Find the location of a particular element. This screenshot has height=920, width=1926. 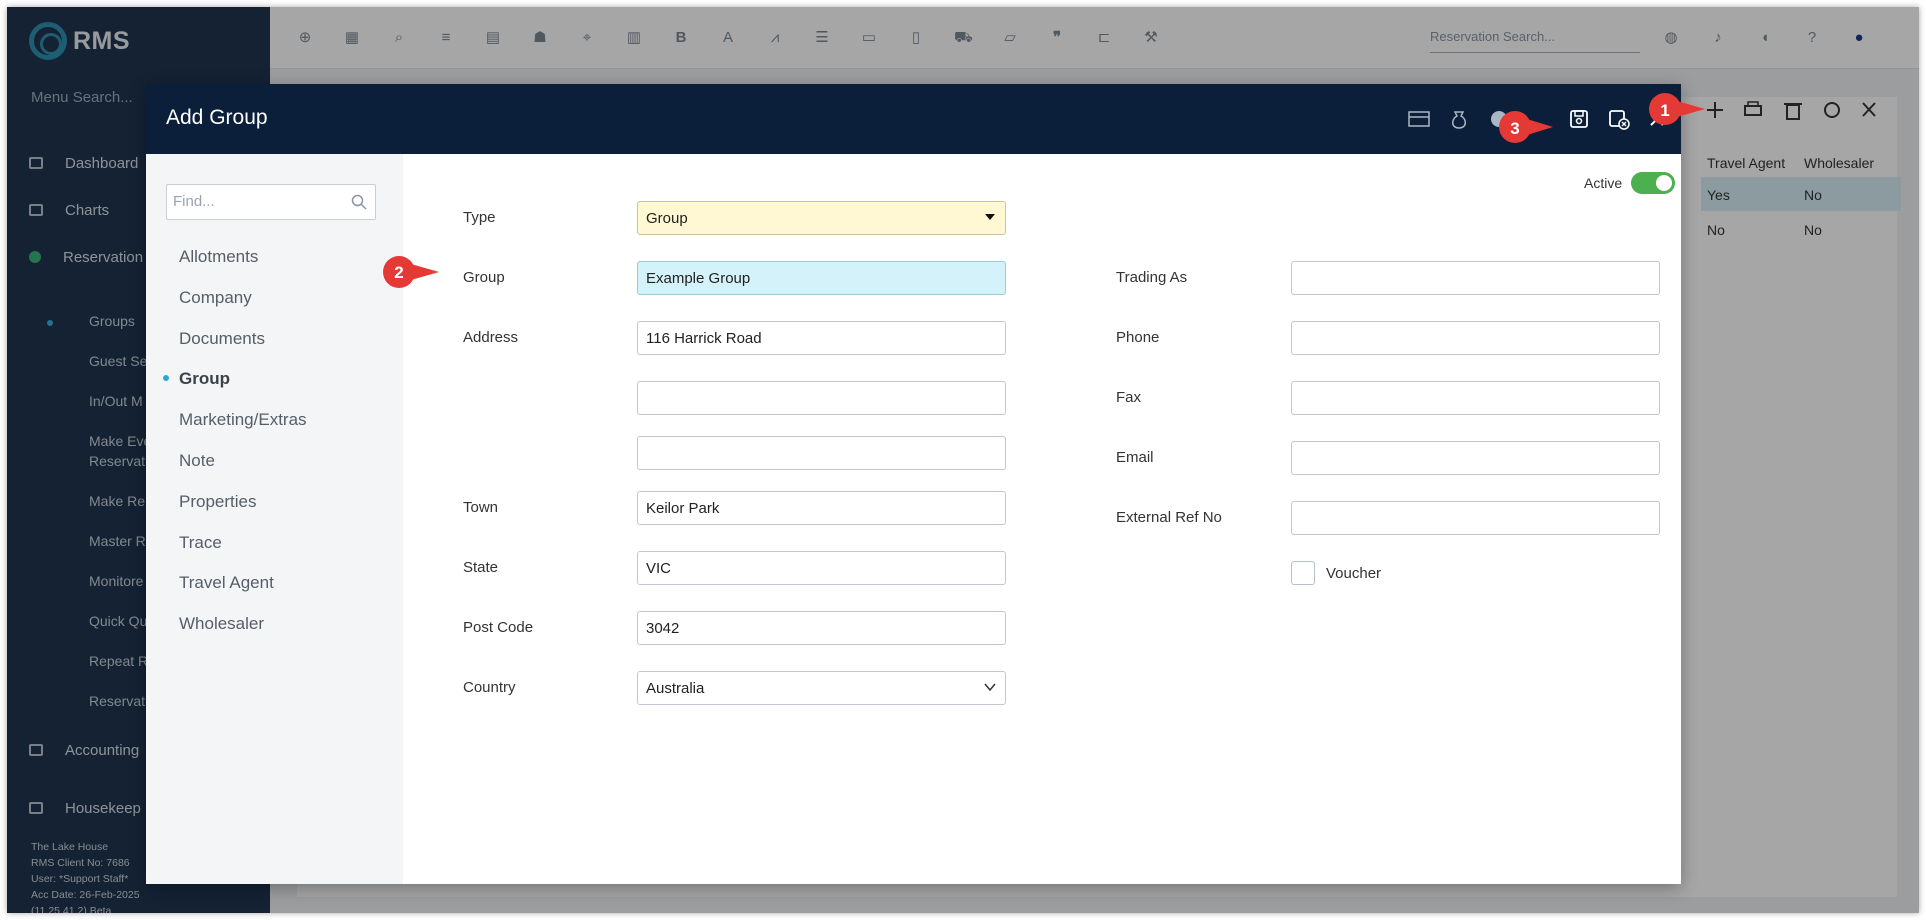

fax-label: Fax is located at coordinates (1129, 397).